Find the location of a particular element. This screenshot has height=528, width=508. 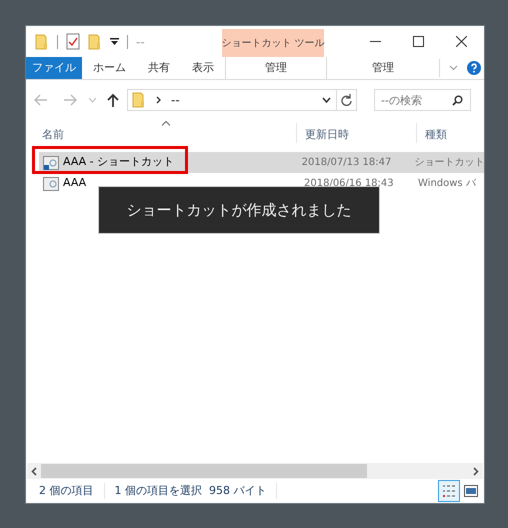

context-tab-header: ショートカット ツール is located at coordinates (273, 43).